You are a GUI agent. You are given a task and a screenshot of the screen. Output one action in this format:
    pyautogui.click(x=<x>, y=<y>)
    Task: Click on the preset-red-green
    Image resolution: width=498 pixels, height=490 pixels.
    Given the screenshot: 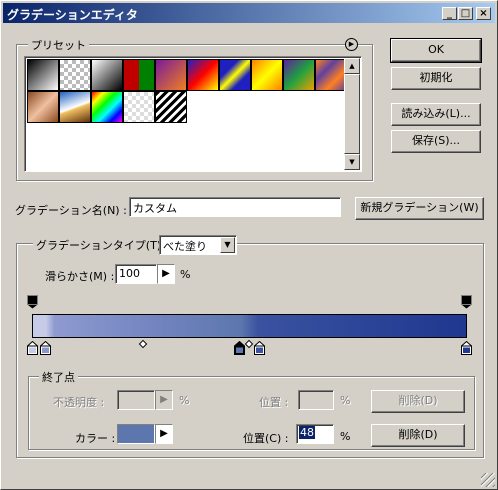 What is the action you would take?
    pyautogui.click(x=139, y=75)
    